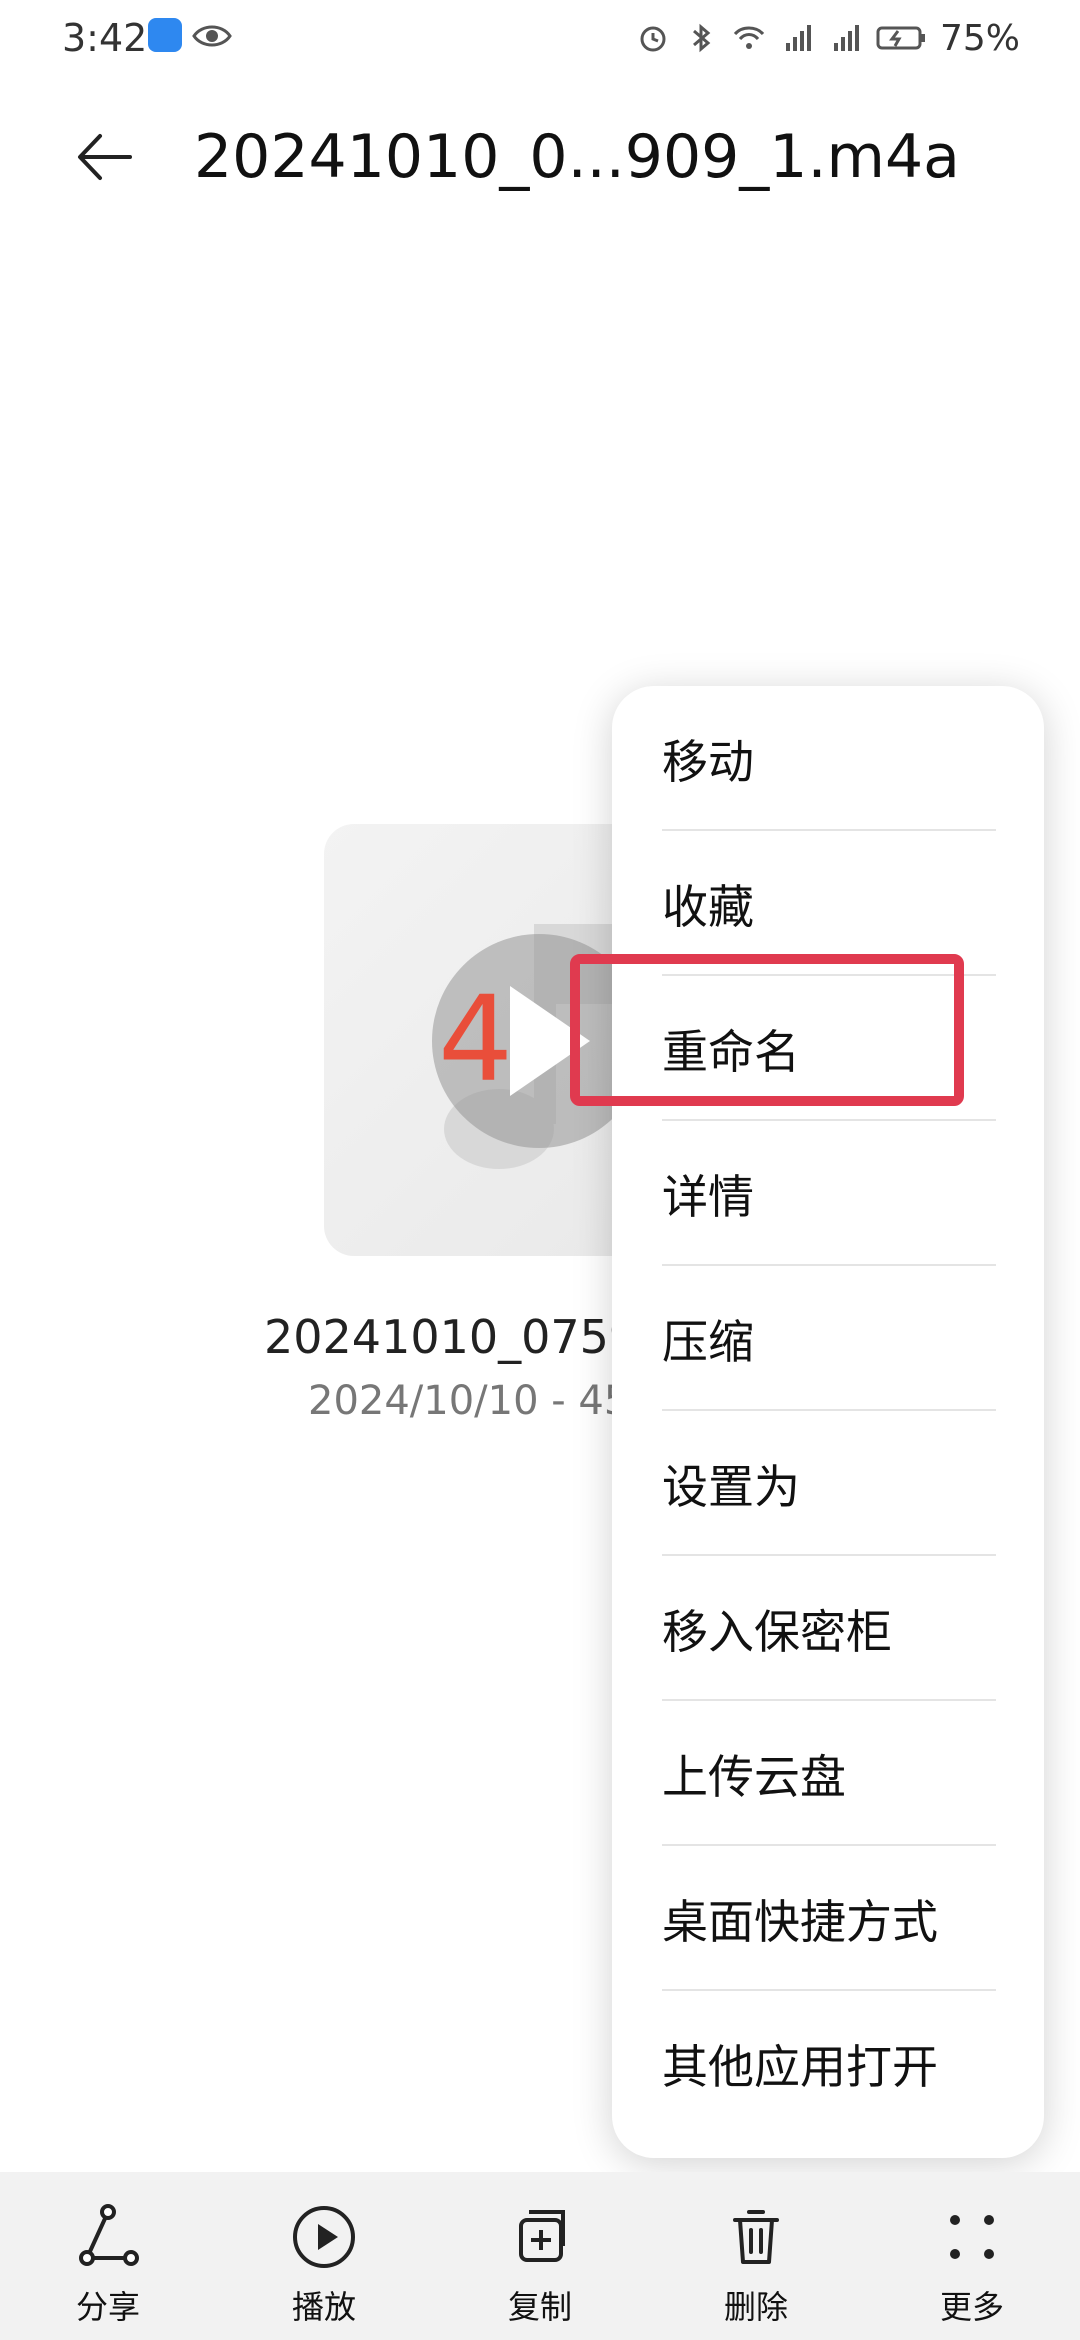 The height and width of the screenshot is (2340, 1080). Describe the element at coordinates (828, 758) in the screenshot. I see `menu-item-move: 移动` at that location.